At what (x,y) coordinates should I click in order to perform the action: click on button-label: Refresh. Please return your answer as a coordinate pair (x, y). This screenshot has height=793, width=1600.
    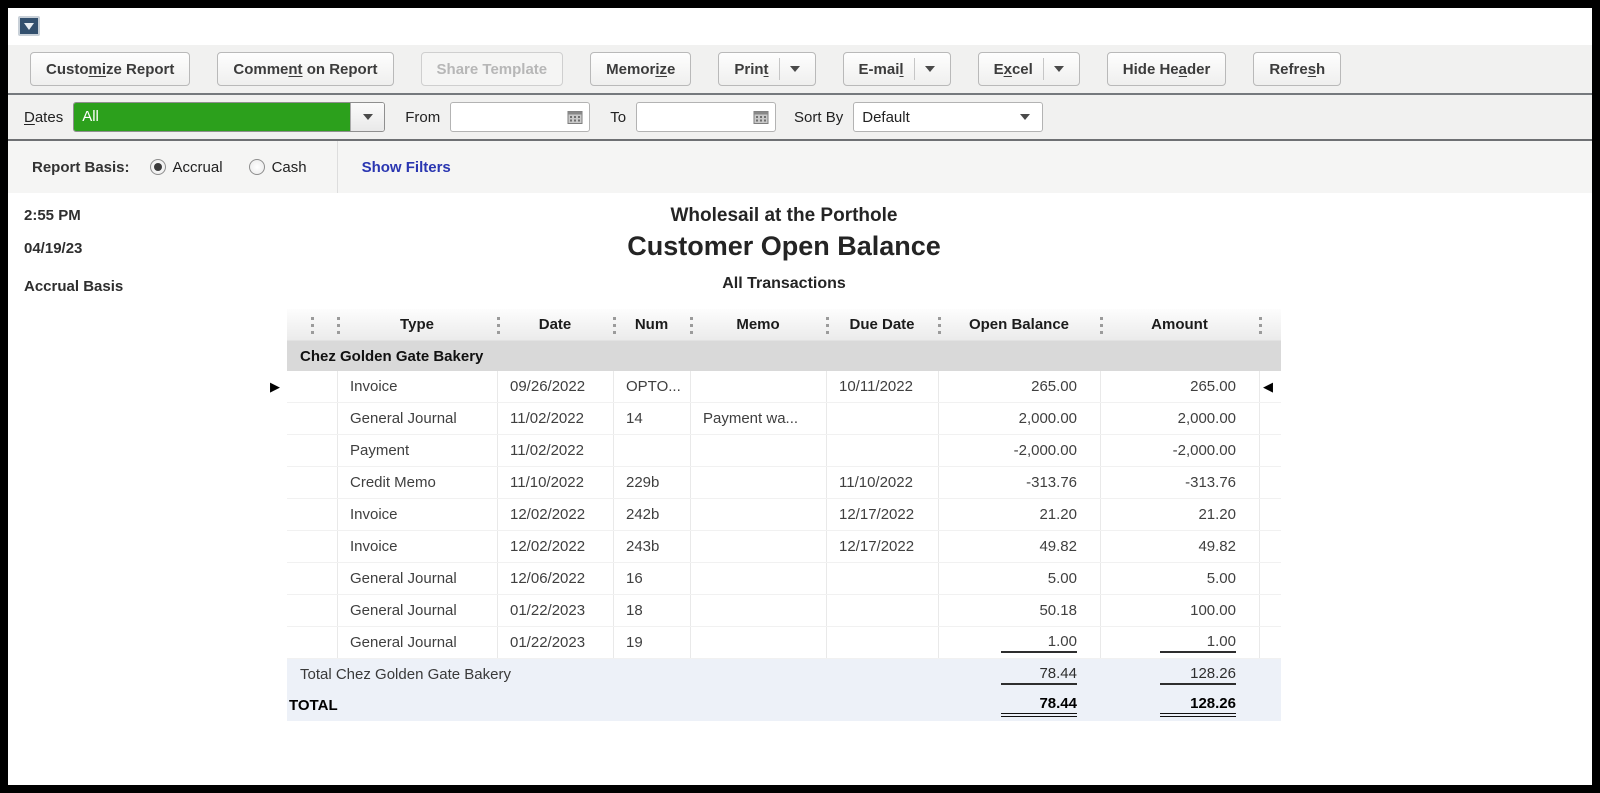
    Looking at the image, I should click on (1297, 69).